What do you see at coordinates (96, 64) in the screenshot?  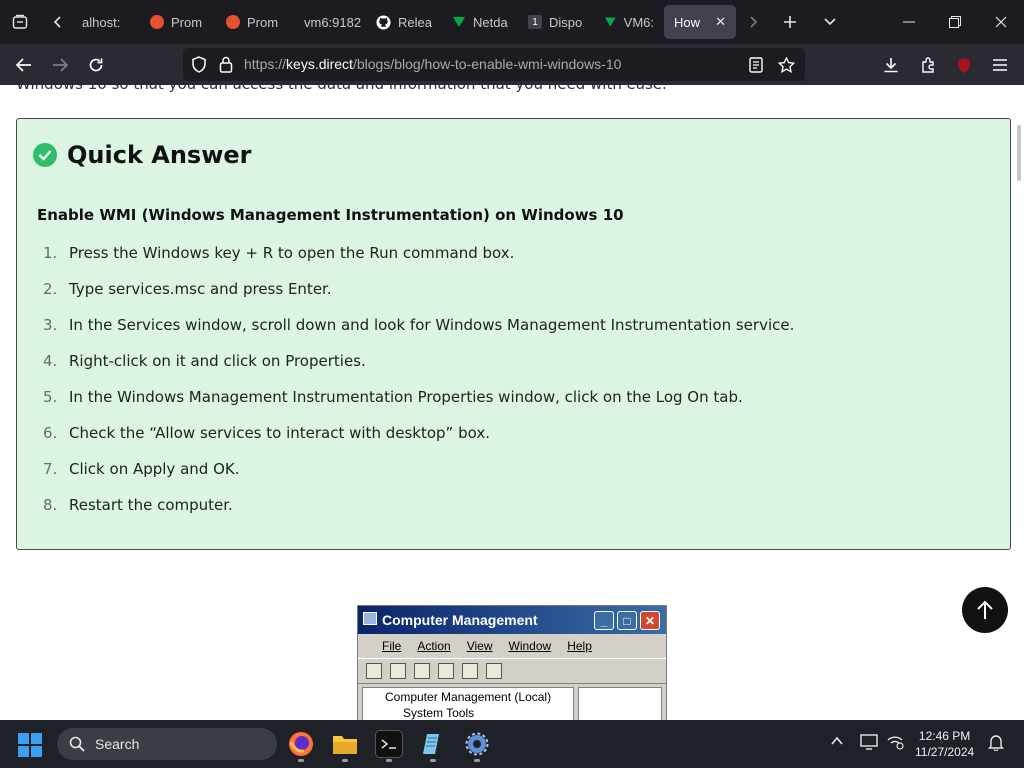 I see `reload-icon` at bounding box center [96, 64].